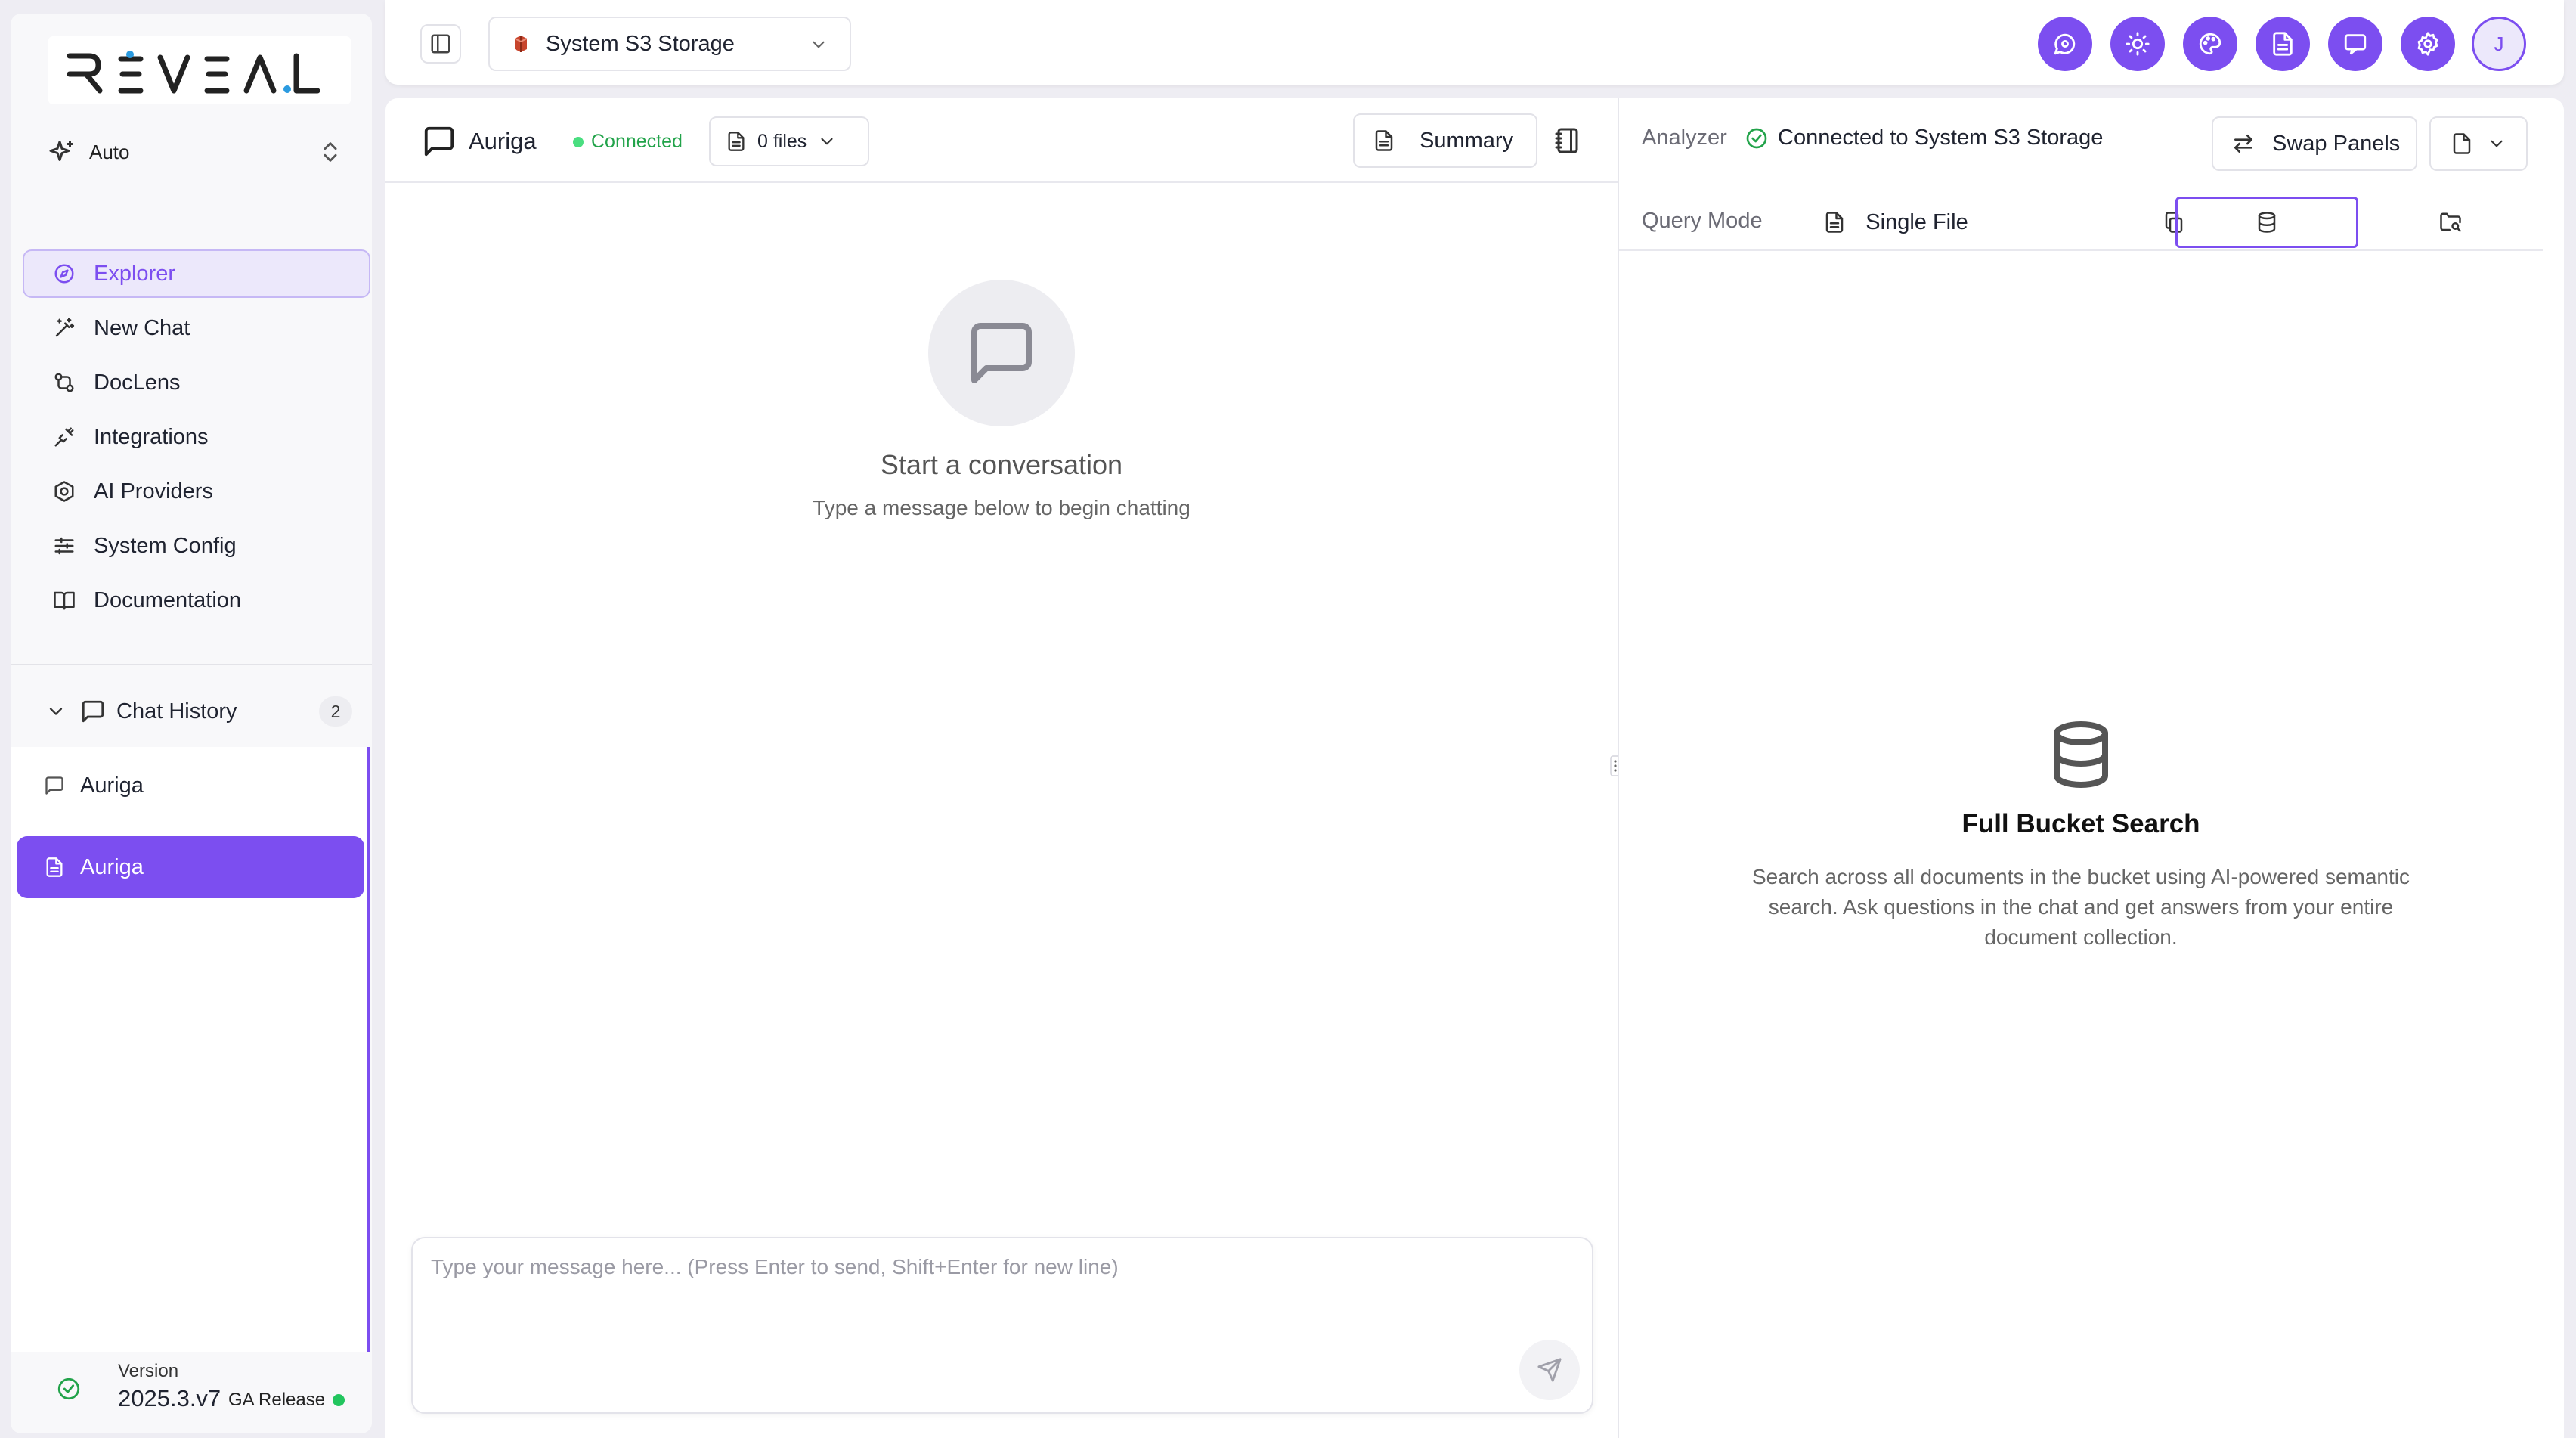 This screenshot has width=2576, height=1438. What do you see at coordinates (1684, 138) in the screenshot?
I see `analyzer-label: Analyzer` at bounding box center [1684, 138].